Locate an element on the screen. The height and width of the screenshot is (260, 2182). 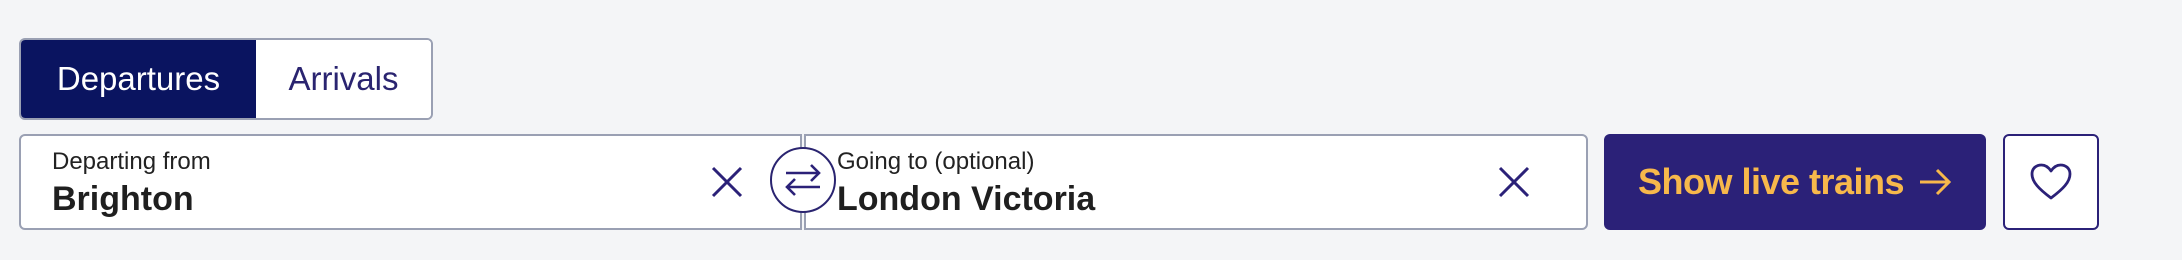
clear-going-to-button is located at coordinates (1514, 182).